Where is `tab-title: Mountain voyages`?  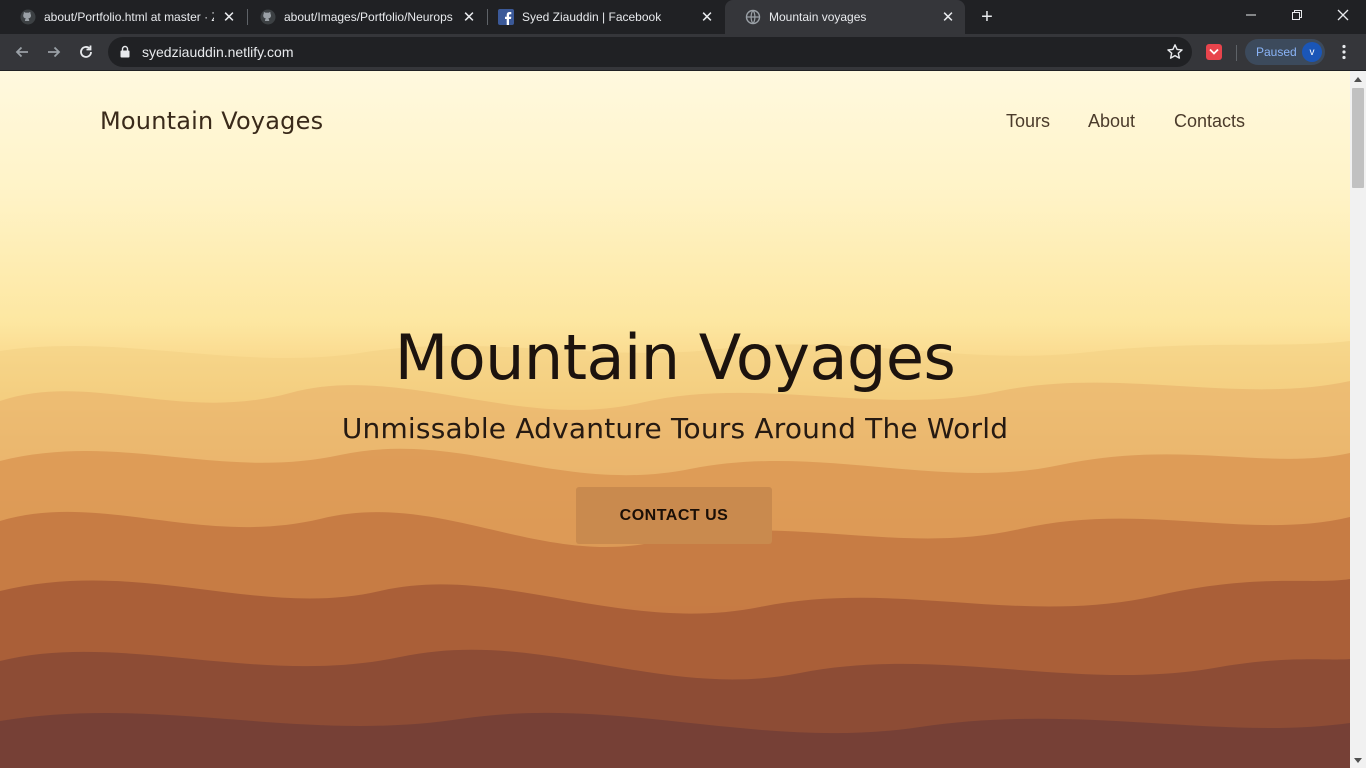
tab-title: Mountain voyages is located at coordinates (818, 17).